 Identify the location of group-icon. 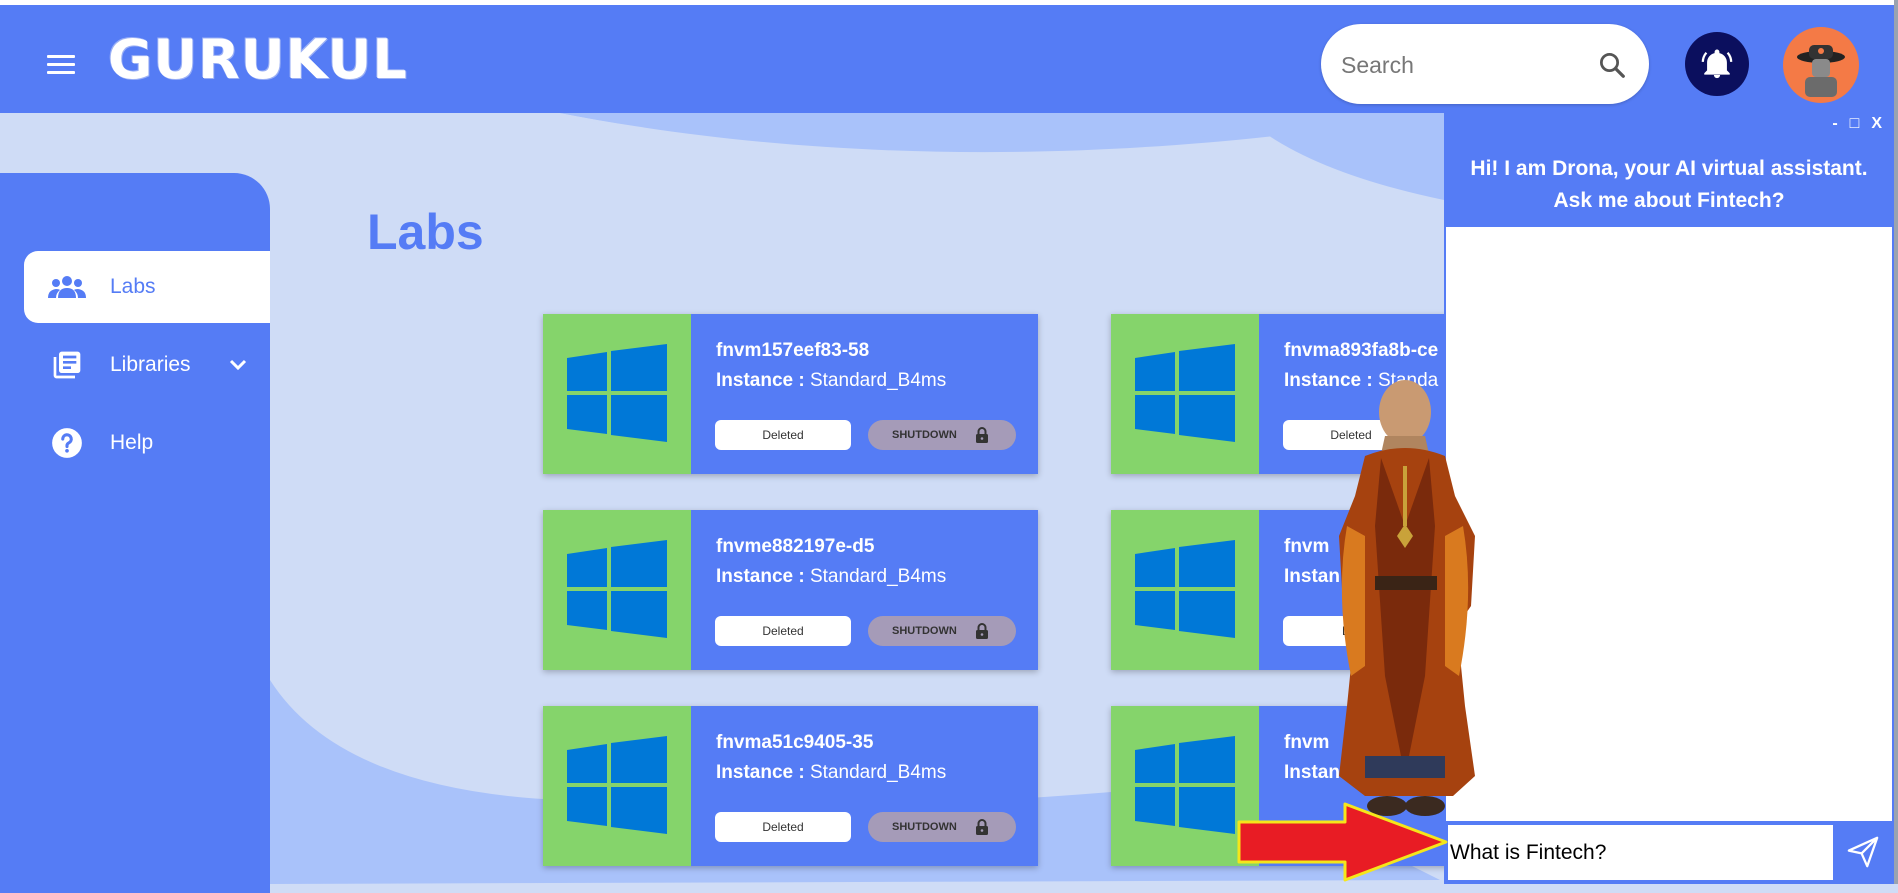
(67, 287).